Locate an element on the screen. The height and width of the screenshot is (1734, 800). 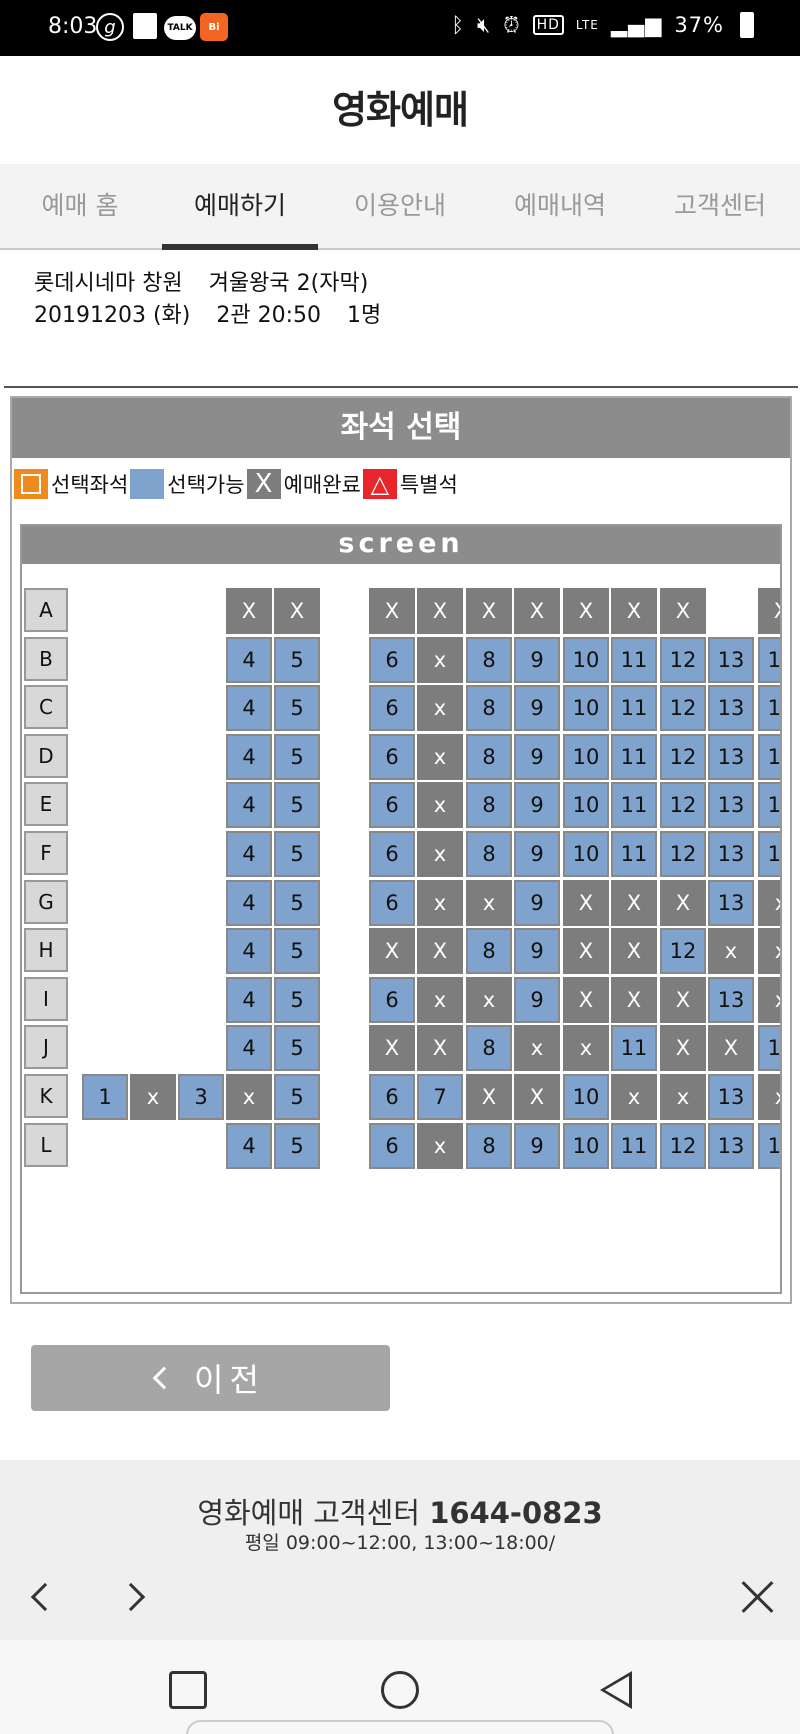
tab-booking: 예매하기 is located at coordinates (240, 207).